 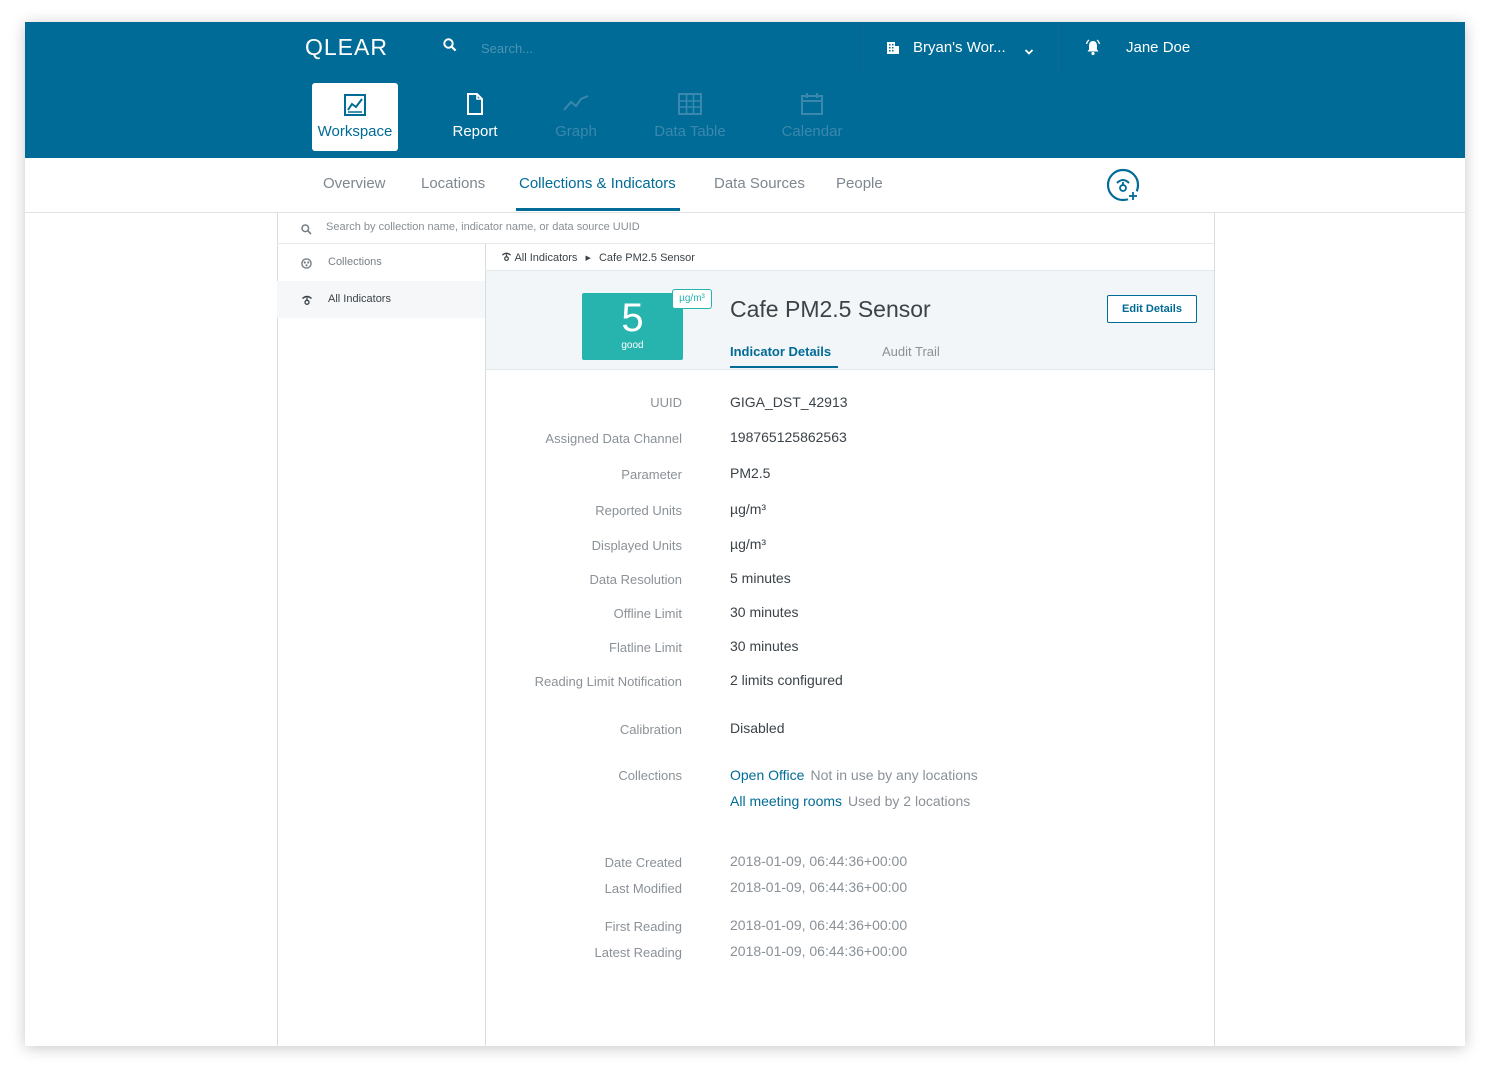 I want to click on channel-label: Assigned Data Channel, so click(x=613, y=438).